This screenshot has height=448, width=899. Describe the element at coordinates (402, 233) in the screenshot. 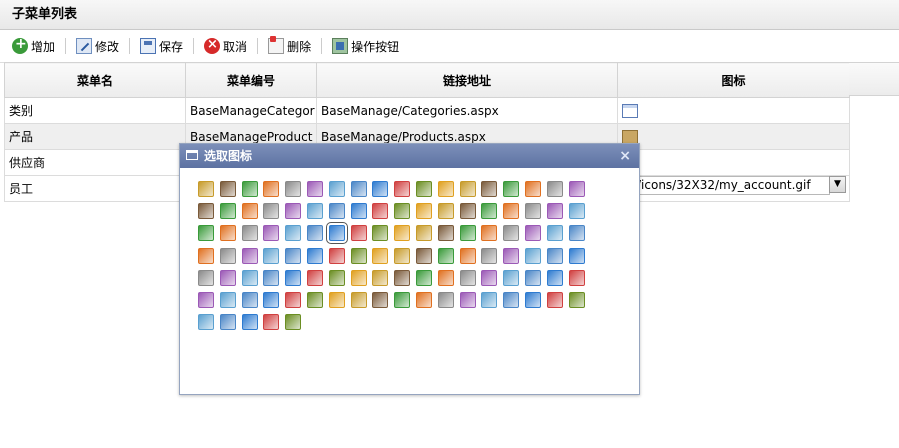

I see `hand-point-icon` at that location.